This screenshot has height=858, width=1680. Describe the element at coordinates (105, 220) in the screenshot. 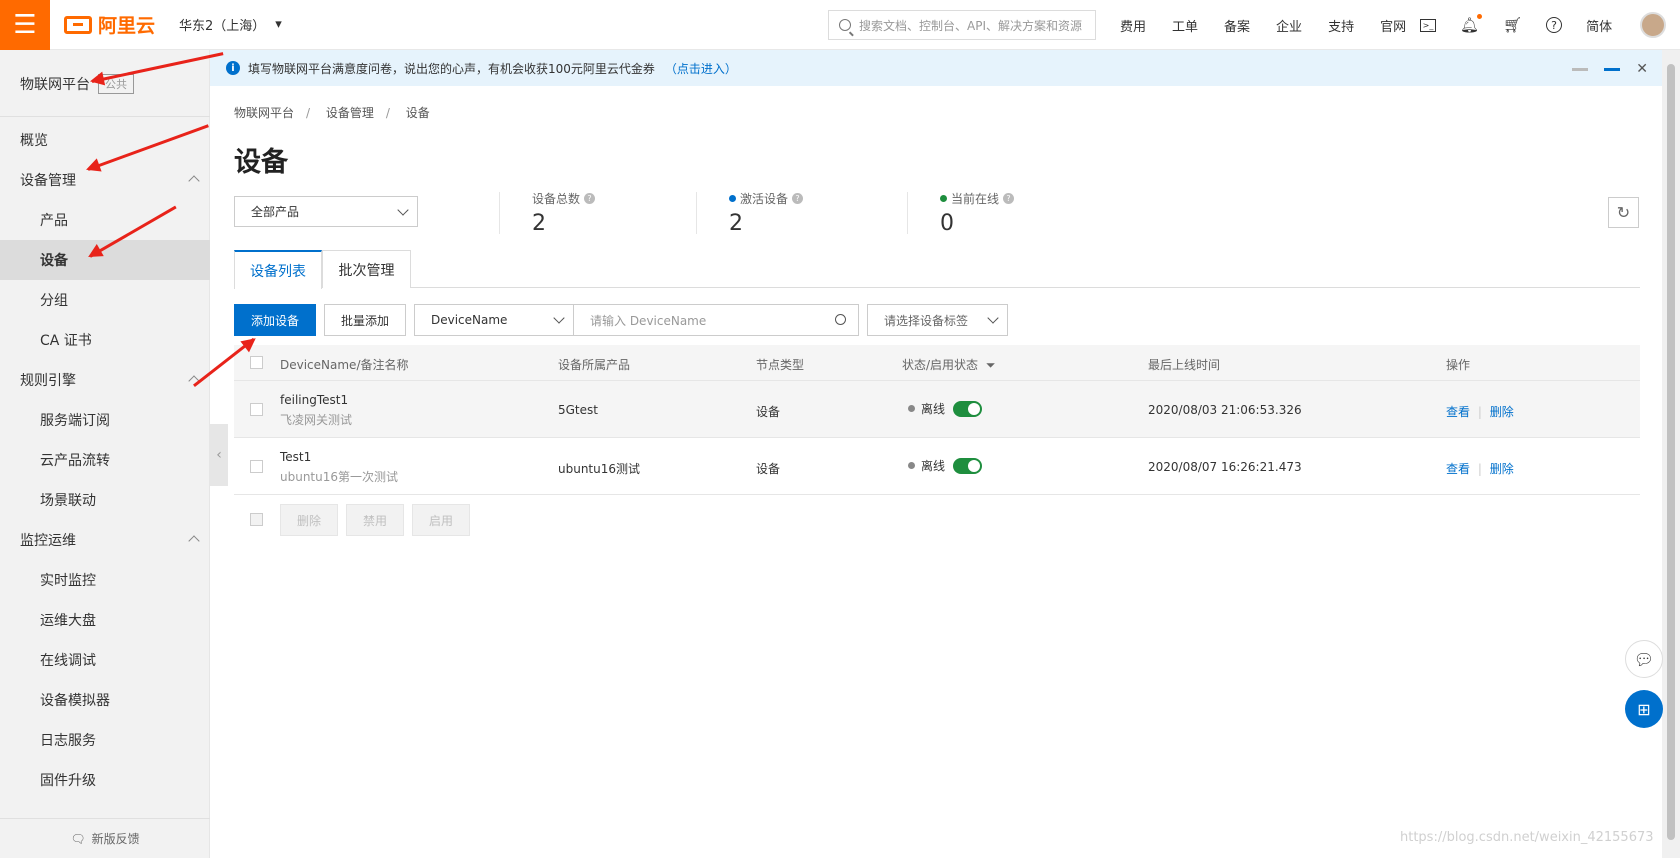

I see `sidebar-item-products: 产品` at that location.